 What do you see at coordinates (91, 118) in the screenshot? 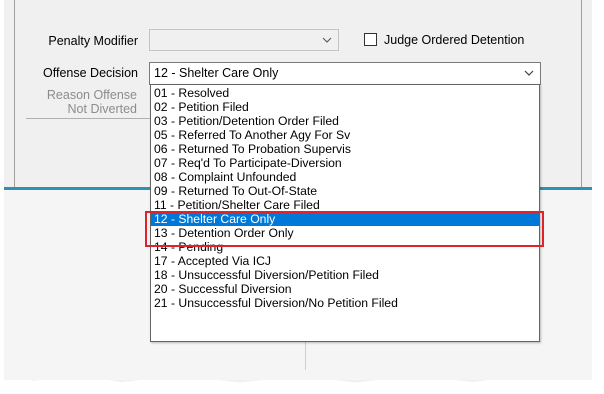
I see `group-separator` at bounding box center [91, 118].